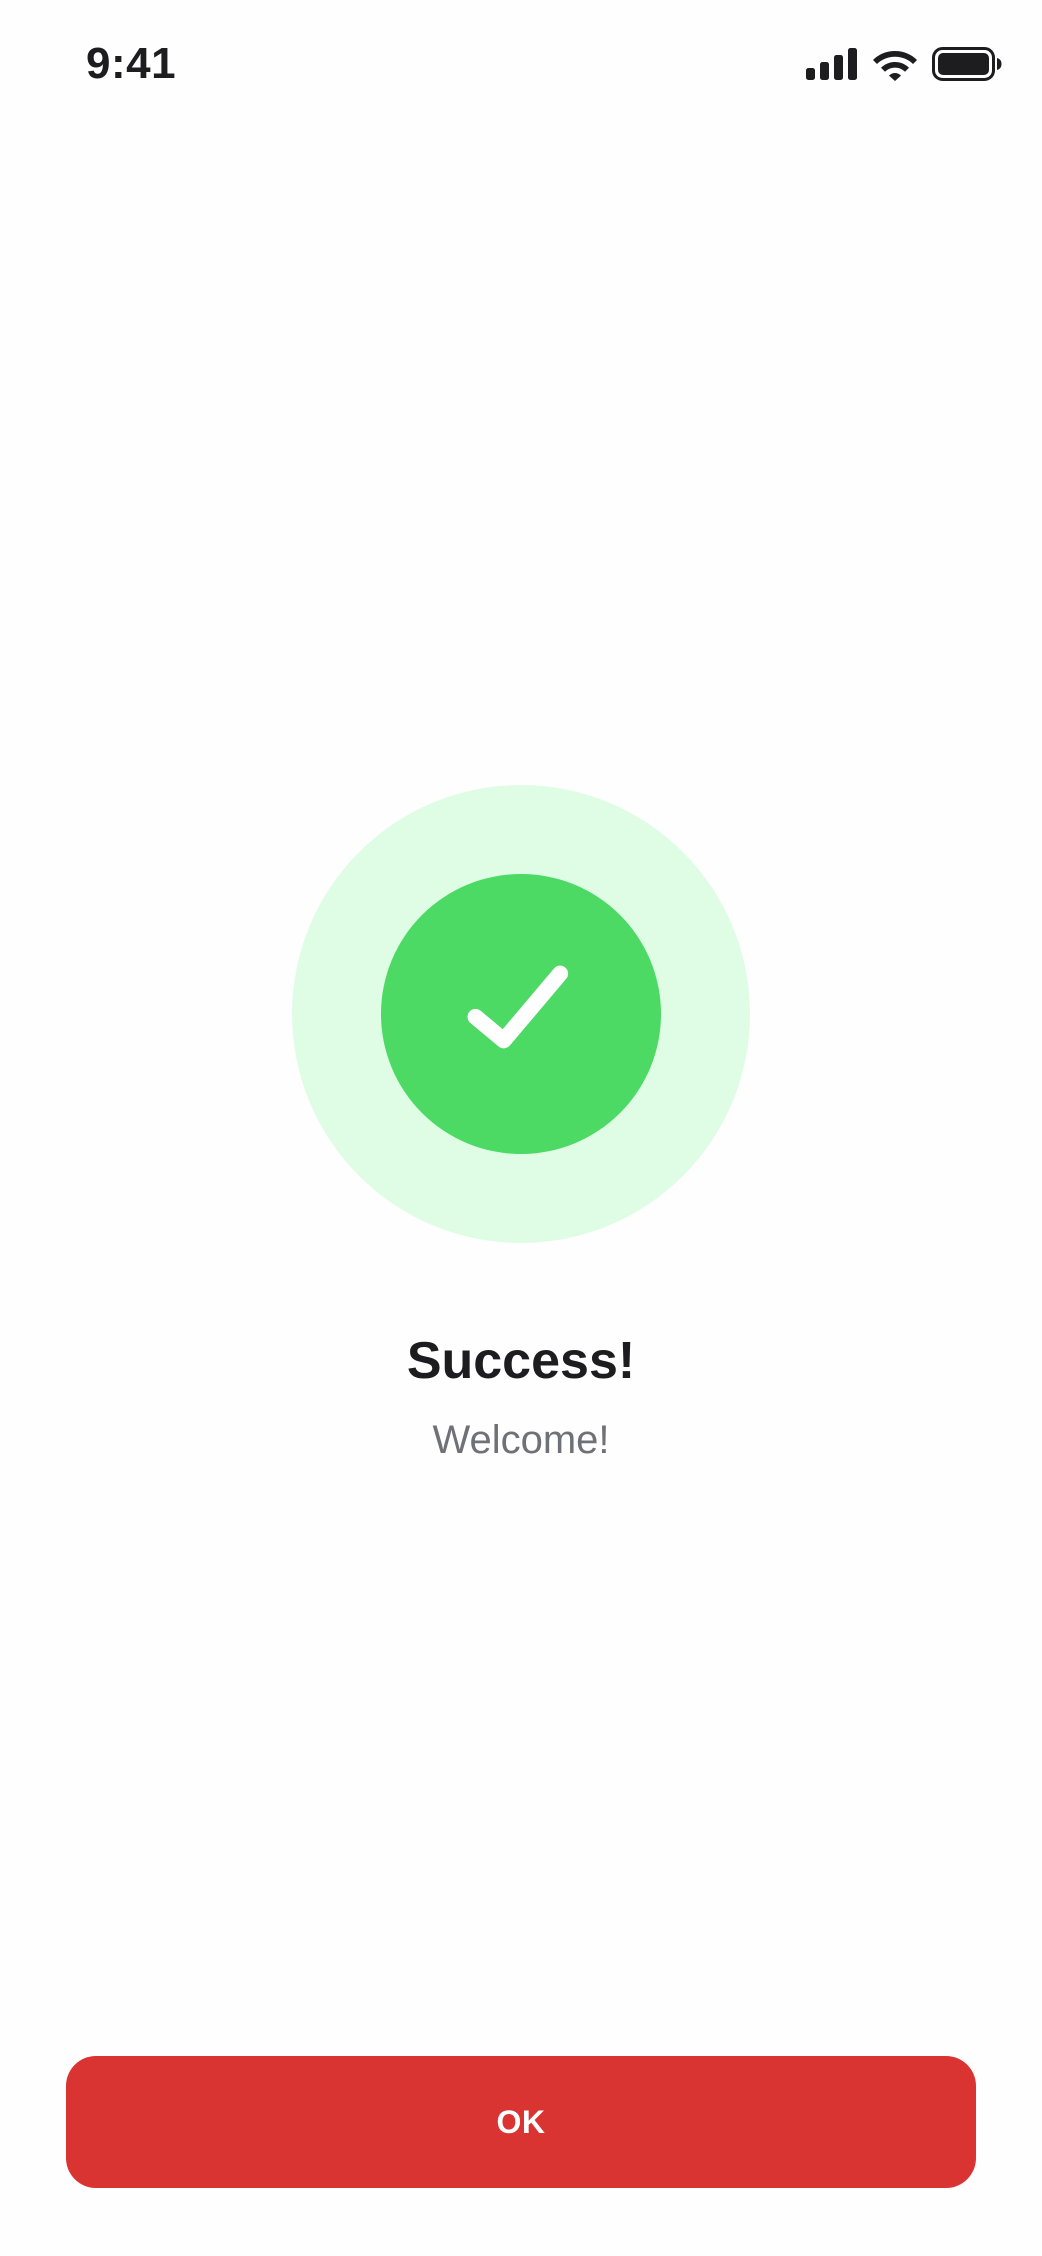  I want to click on success-title: Success!, so click(521, 1361).